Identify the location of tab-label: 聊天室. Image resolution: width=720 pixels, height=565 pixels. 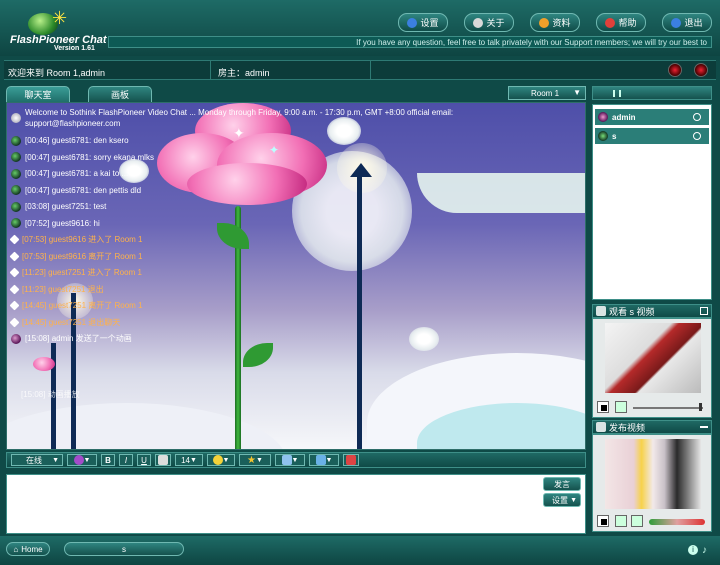
(38, 95).